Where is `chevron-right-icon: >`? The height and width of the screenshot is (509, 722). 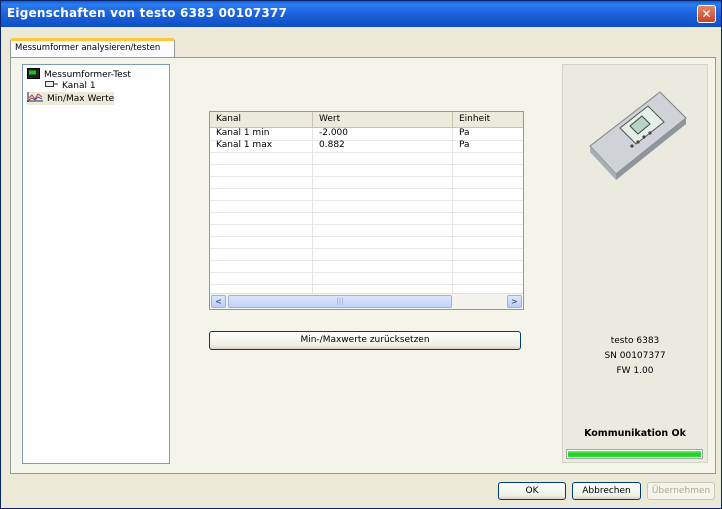 chevron-right-icon: > is located at coordinates (514, 301).